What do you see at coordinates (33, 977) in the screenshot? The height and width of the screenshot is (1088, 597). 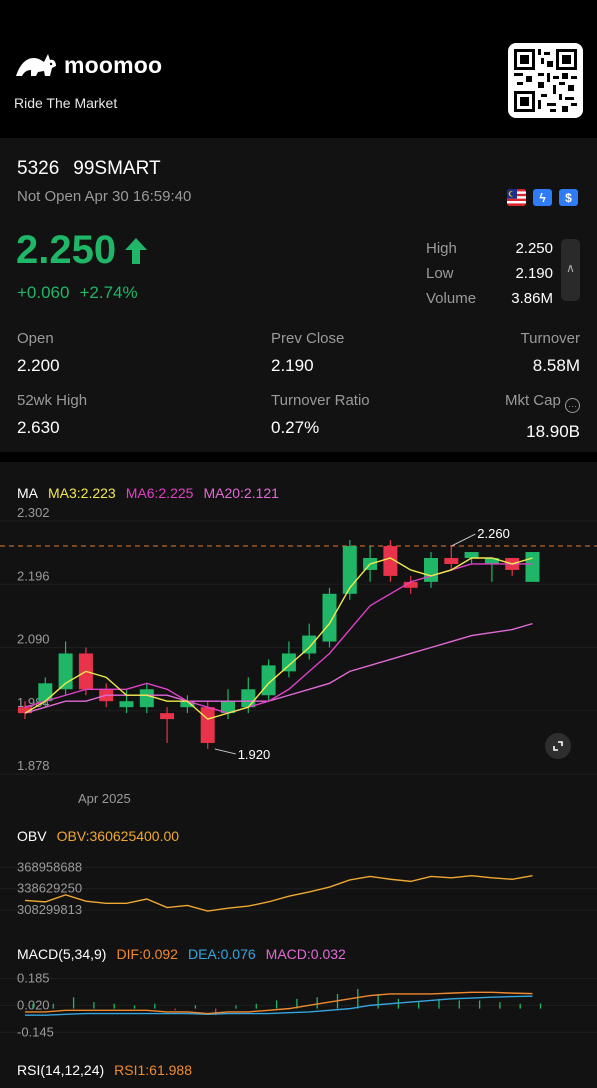 I see `y-tick-label: 0.185` at bounding box center [33, 977].